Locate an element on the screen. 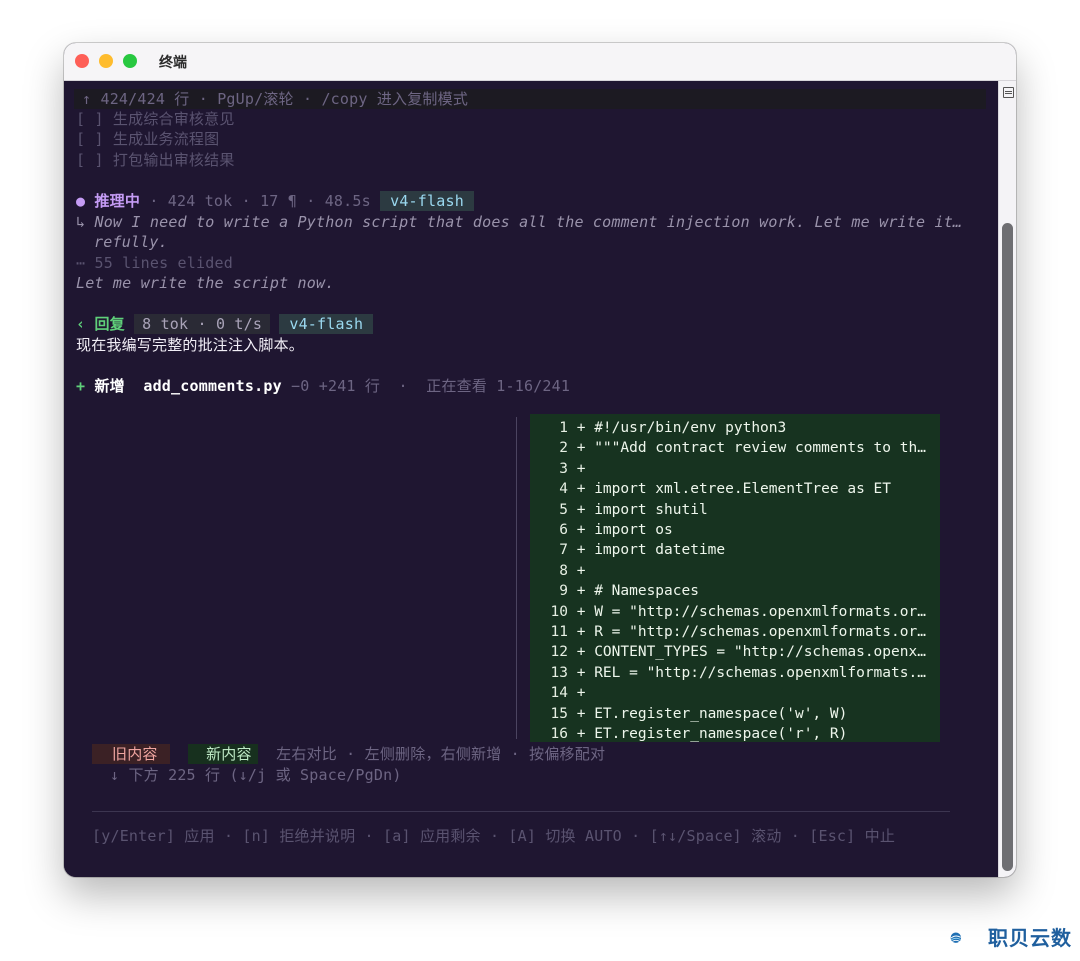 The width and height of the screenshot is (1080, 961). return-arrow-icon: ↳ is located at coordinates (81, 222).